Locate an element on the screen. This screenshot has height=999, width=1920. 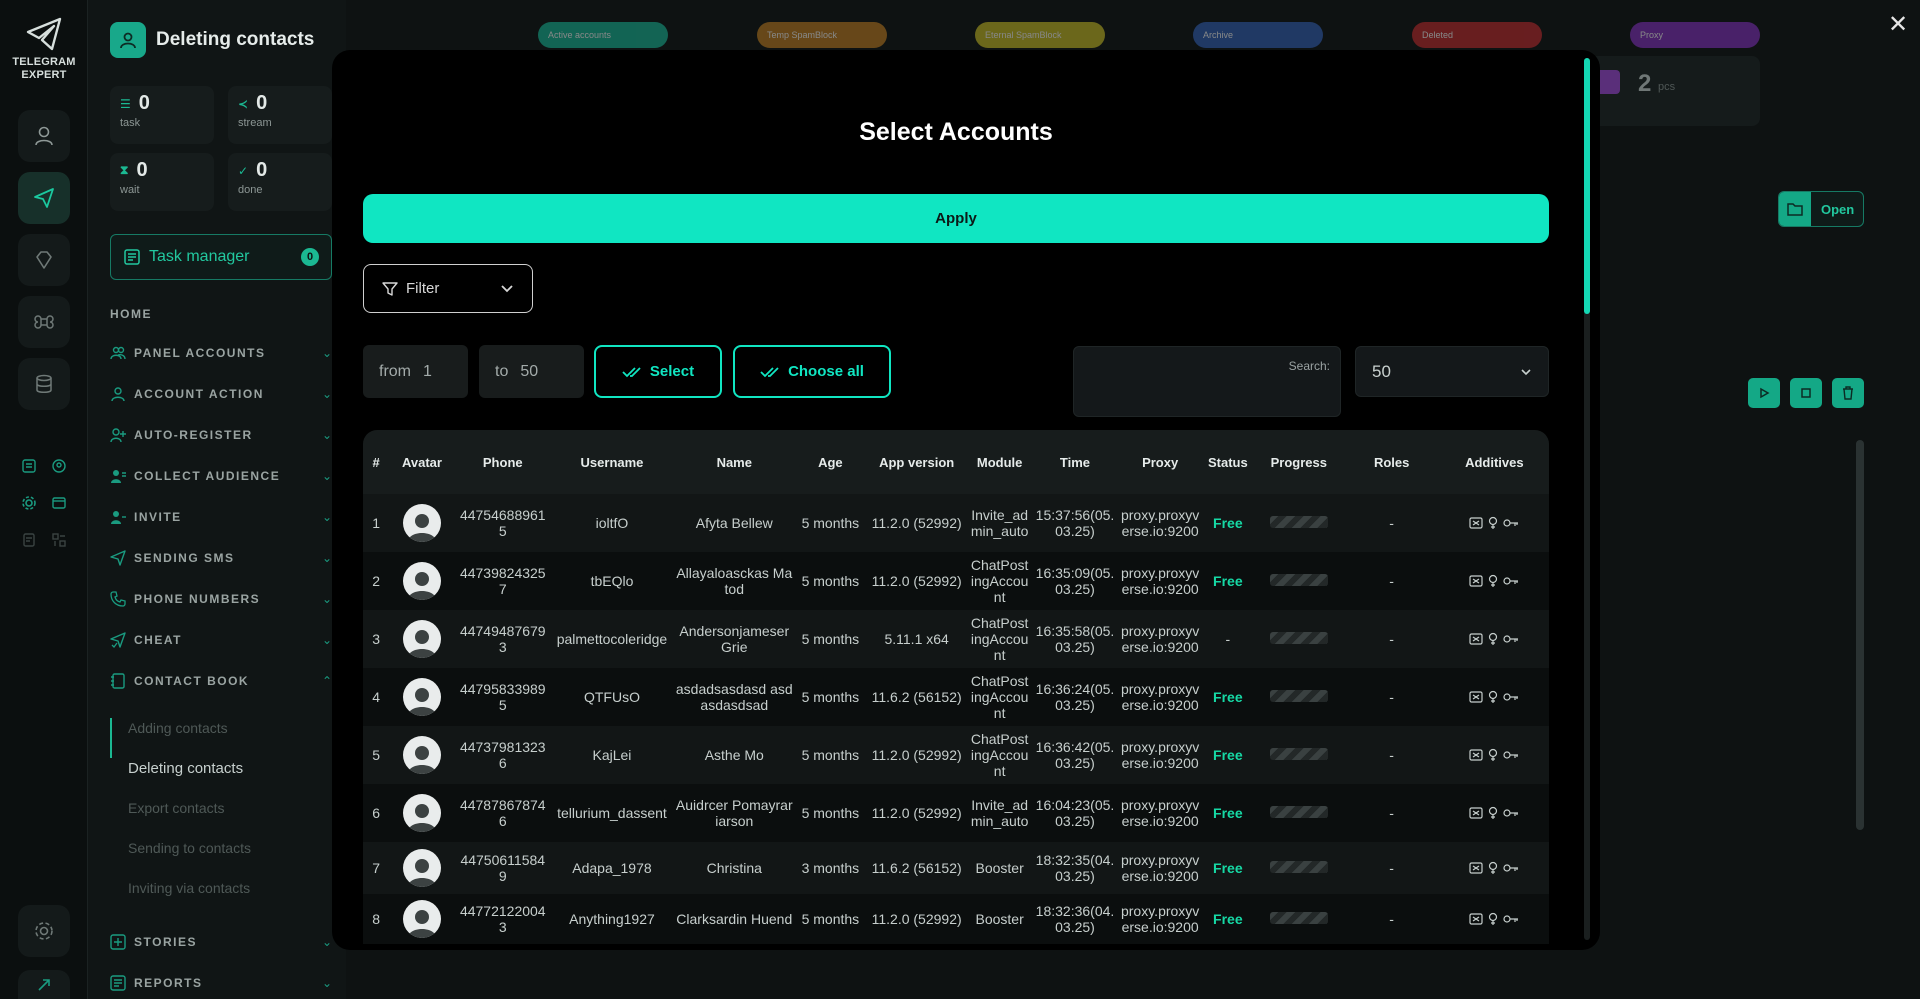
col-header: # is located at coordinates (376, 462).